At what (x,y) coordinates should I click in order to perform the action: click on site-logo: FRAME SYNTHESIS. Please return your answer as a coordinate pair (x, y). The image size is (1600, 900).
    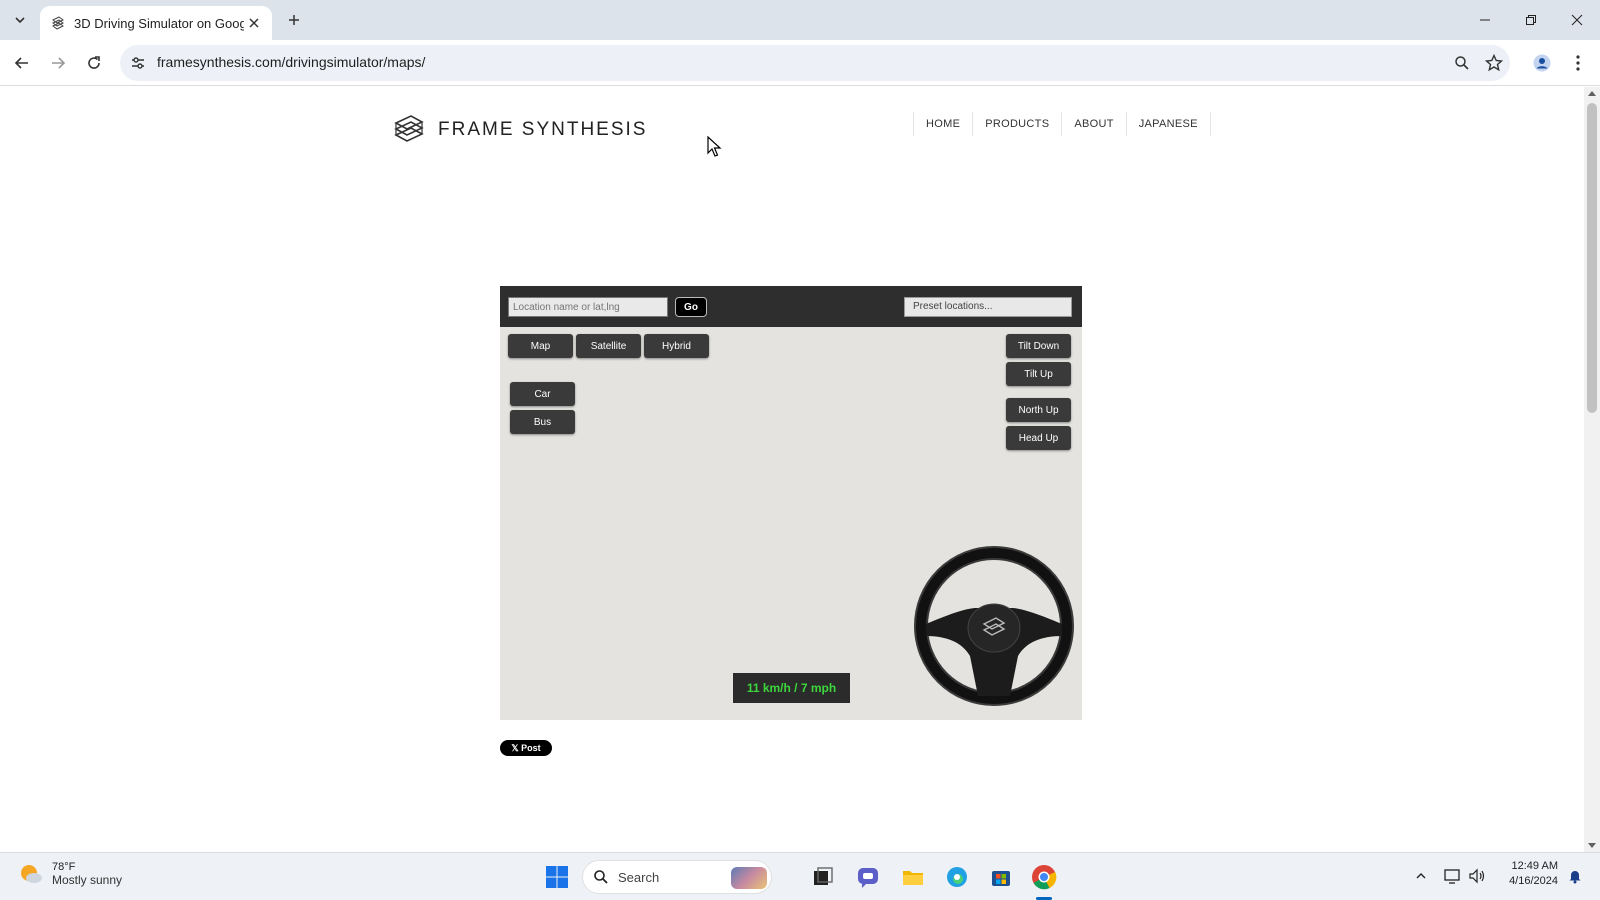
    Looking at the image, I should click on (519, 130).